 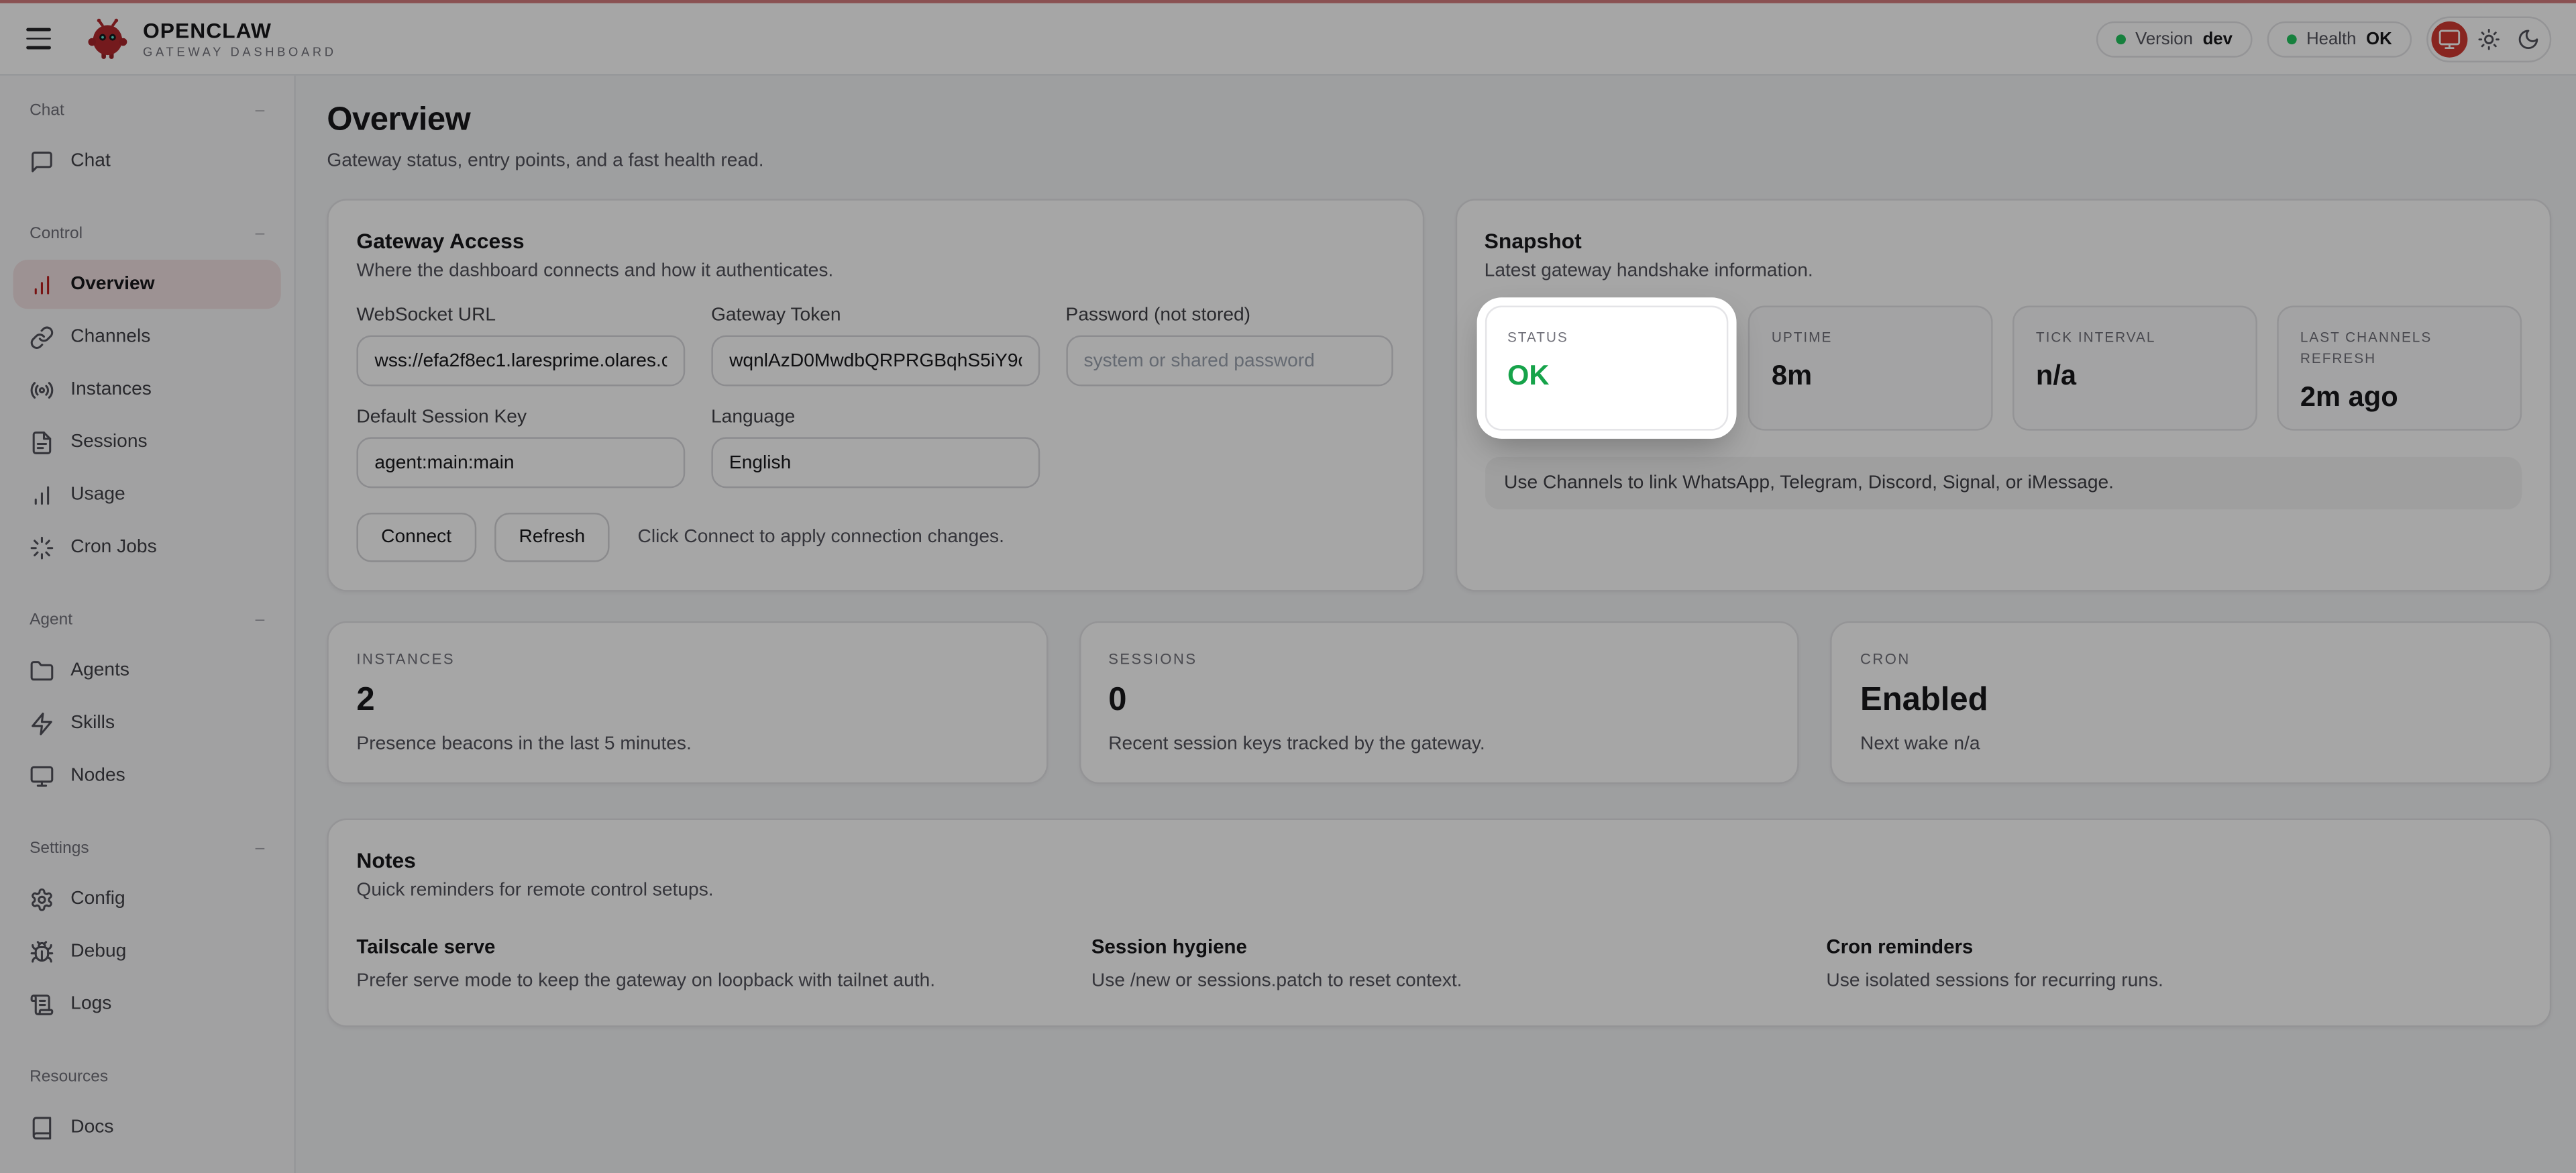 What do you see at coordinates (386, 860) in the screenshot?
I see `notes-title: Notes` at bounding box center [386, 860].